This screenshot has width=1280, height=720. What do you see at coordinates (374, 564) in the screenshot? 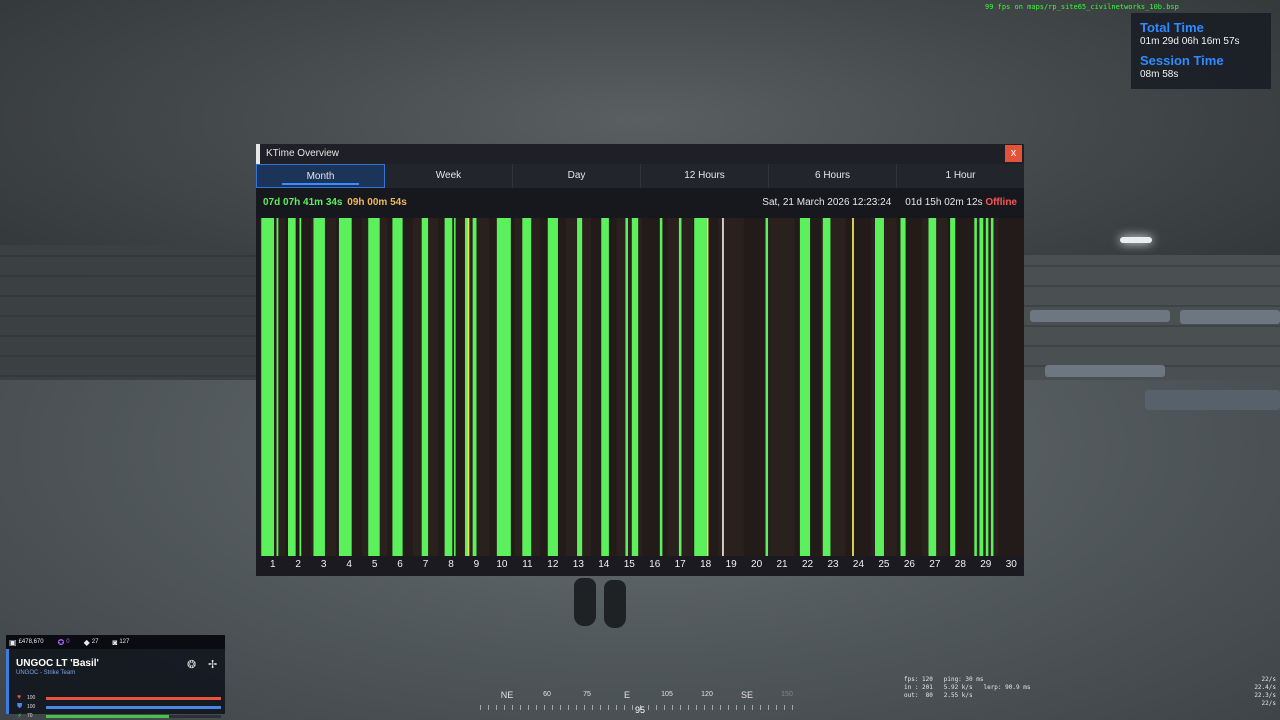
I see `day-label-5: 5` at bounding box center [374, 564].